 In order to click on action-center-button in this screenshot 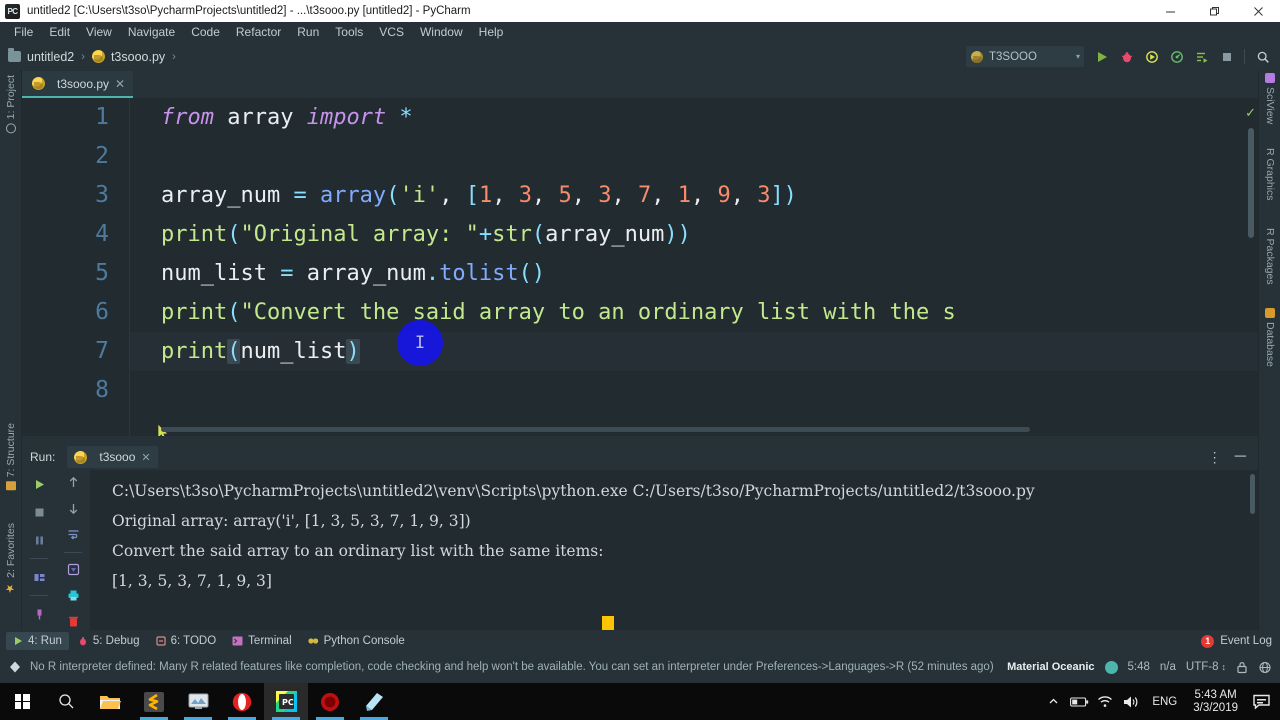, I will do `click(1261, 701)`.